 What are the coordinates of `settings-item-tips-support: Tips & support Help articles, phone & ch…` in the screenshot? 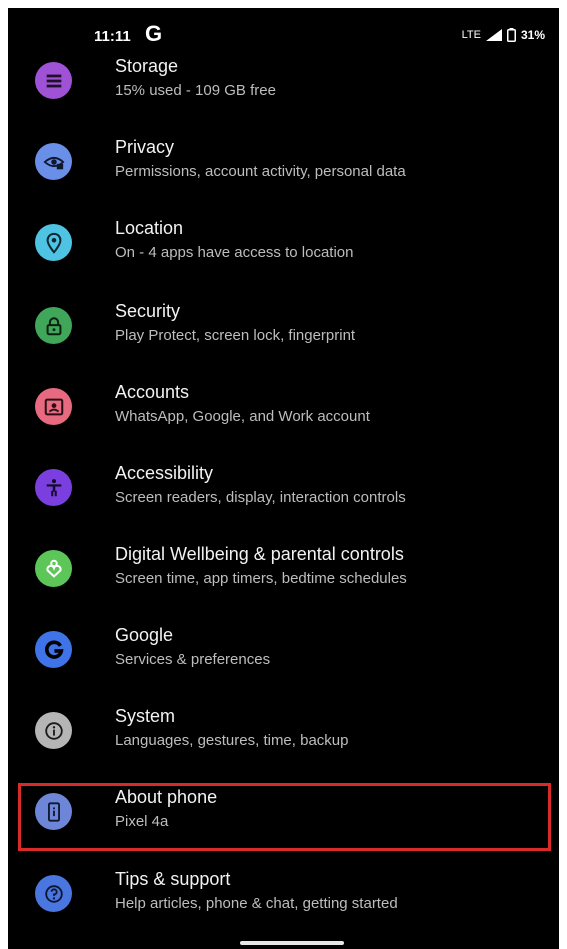 It's located at (283, 893).